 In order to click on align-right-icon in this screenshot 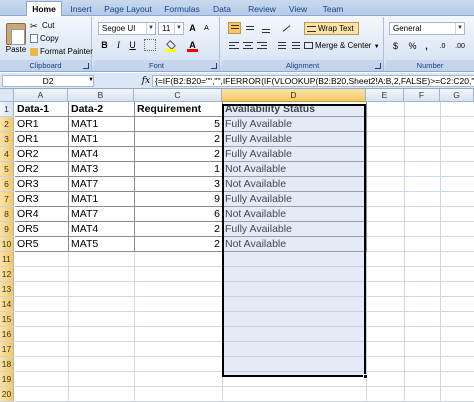, I will do `click(262, 46)`.